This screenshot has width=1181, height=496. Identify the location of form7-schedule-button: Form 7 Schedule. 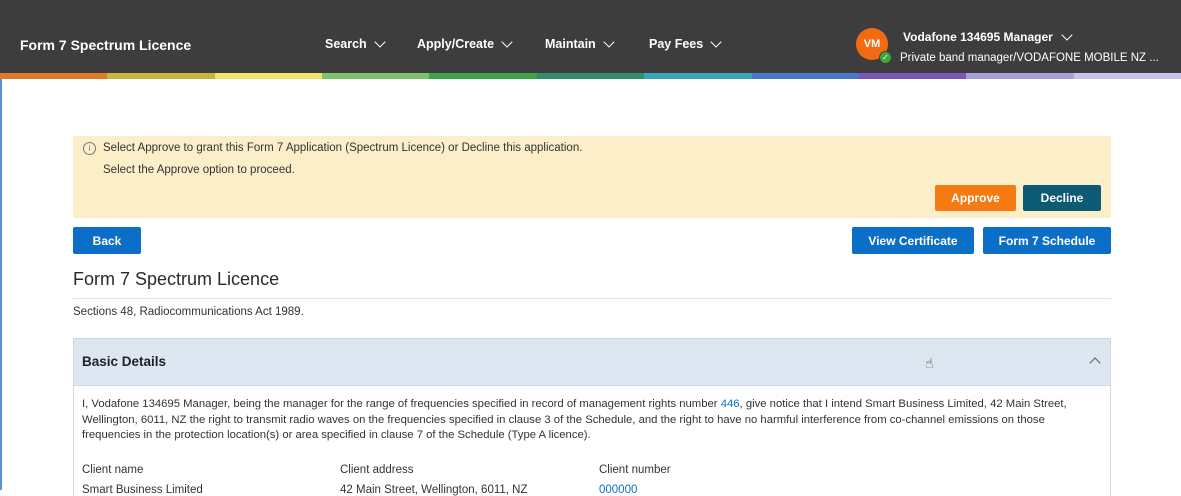
(1047, 240).